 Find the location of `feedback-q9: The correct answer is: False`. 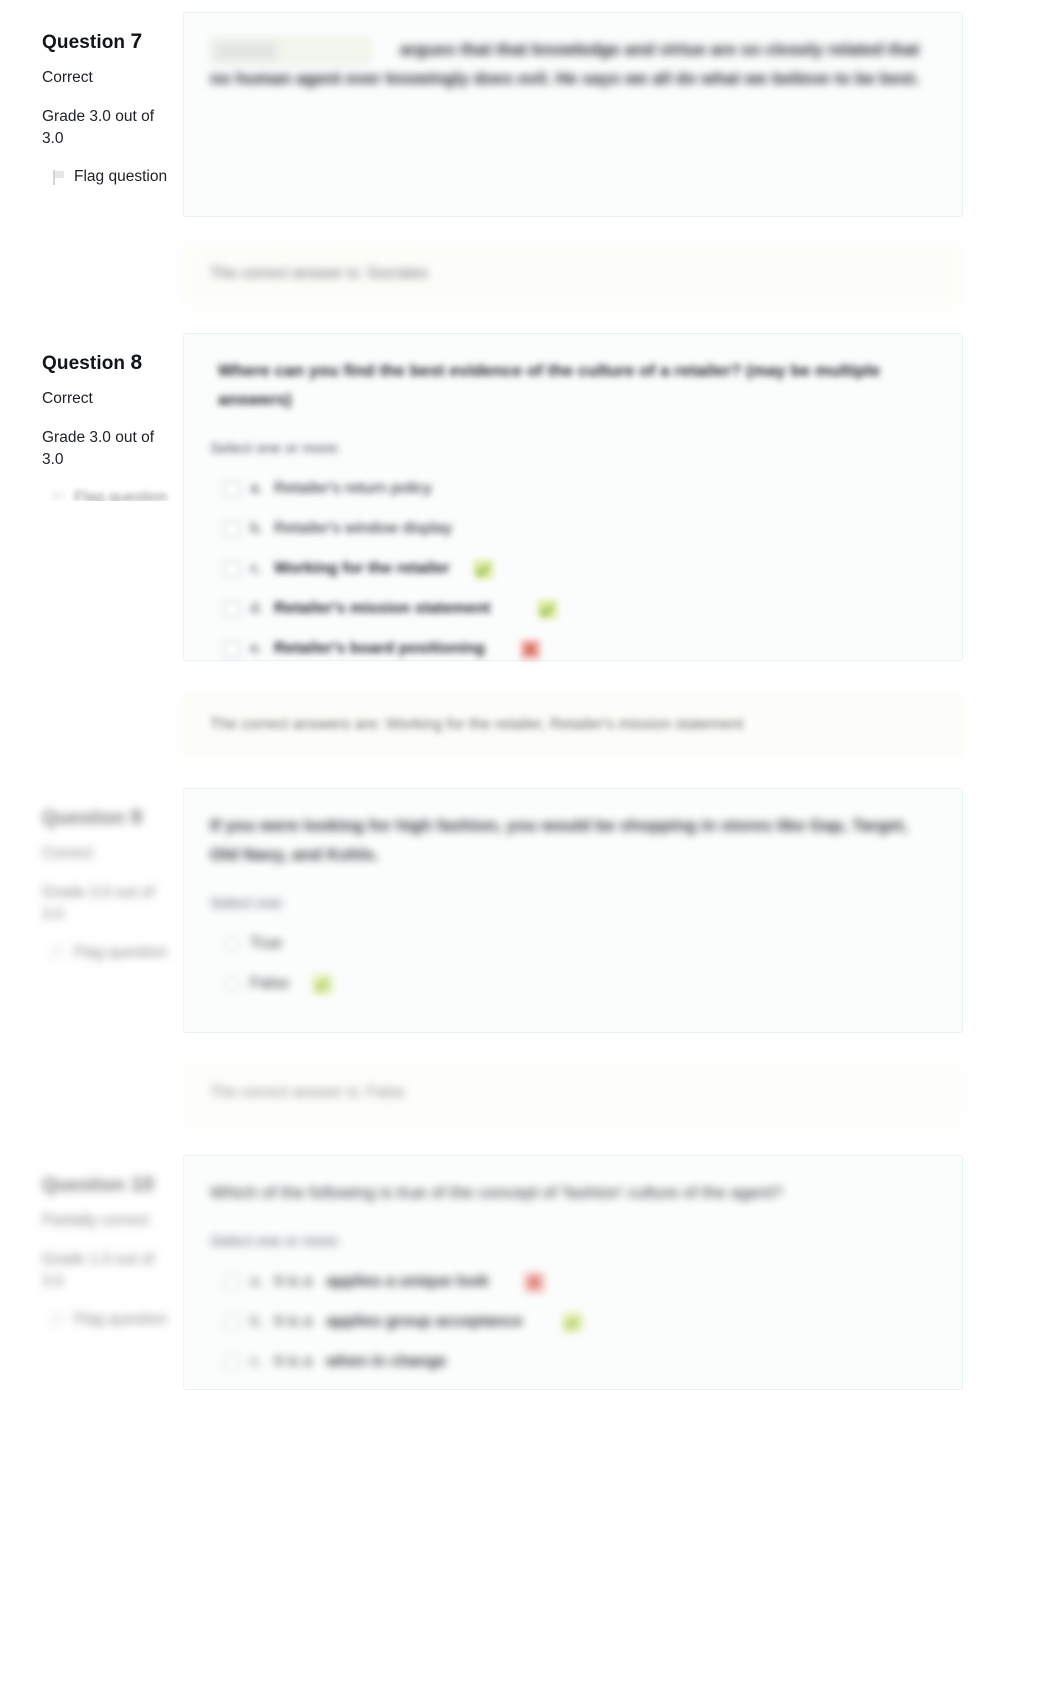

feedback-q9: The correct answer is: False is located at coordinates (573, 1093).